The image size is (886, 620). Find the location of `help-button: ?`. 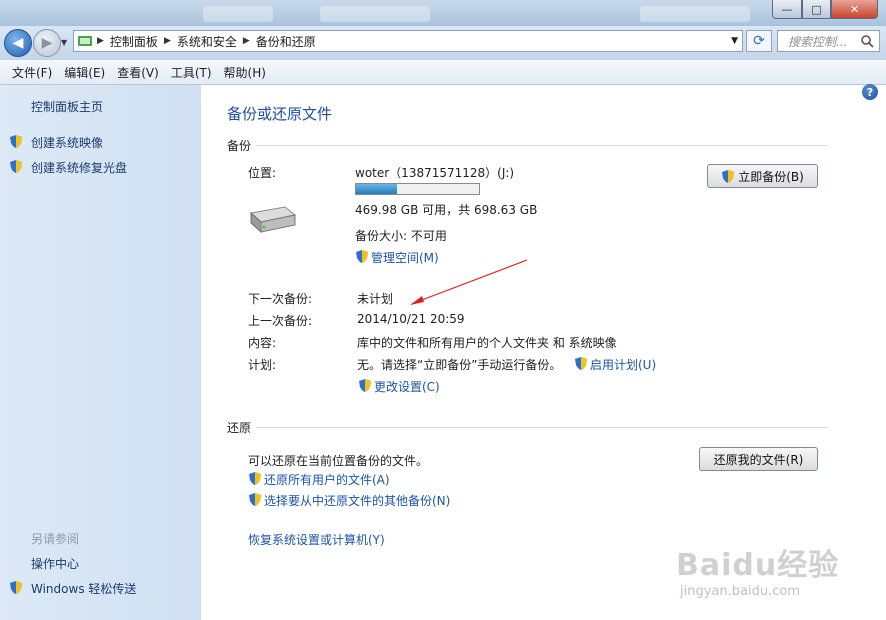

help-button: ? is located at coordinates (870, 92).